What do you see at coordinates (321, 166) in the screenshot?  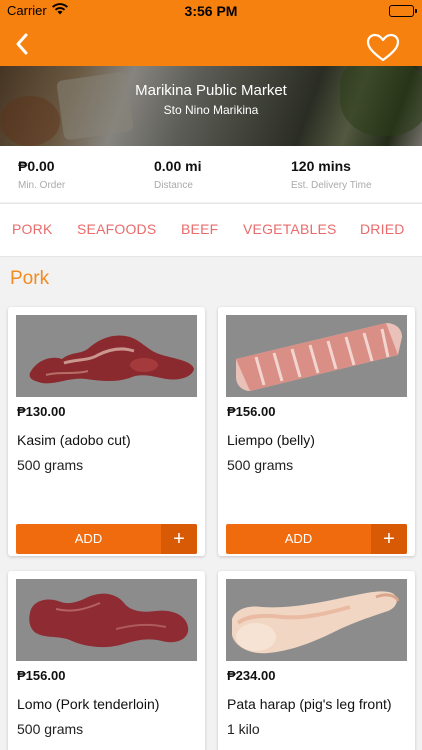 I see `delivery-time-value: 120 mins` at bounding box center [321, 166].